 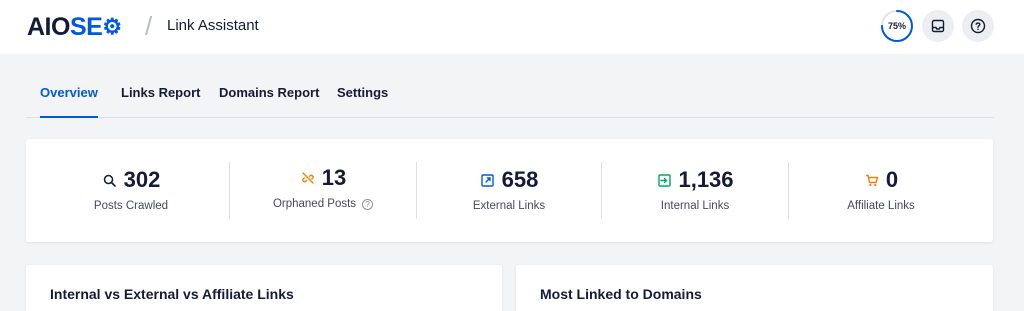 I want to click on stat-label: External Links, so click(x=509, y=206).